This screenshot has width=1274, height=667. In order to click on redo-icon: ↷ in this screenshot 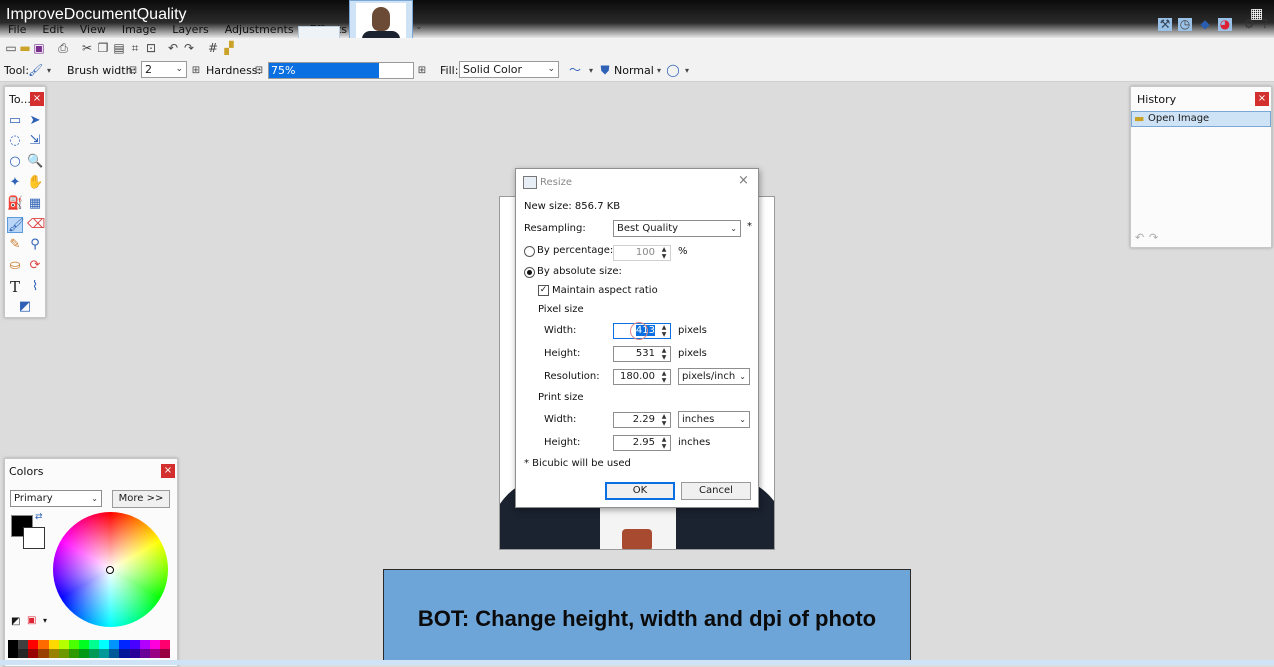, I will do `click(189, 48)`.